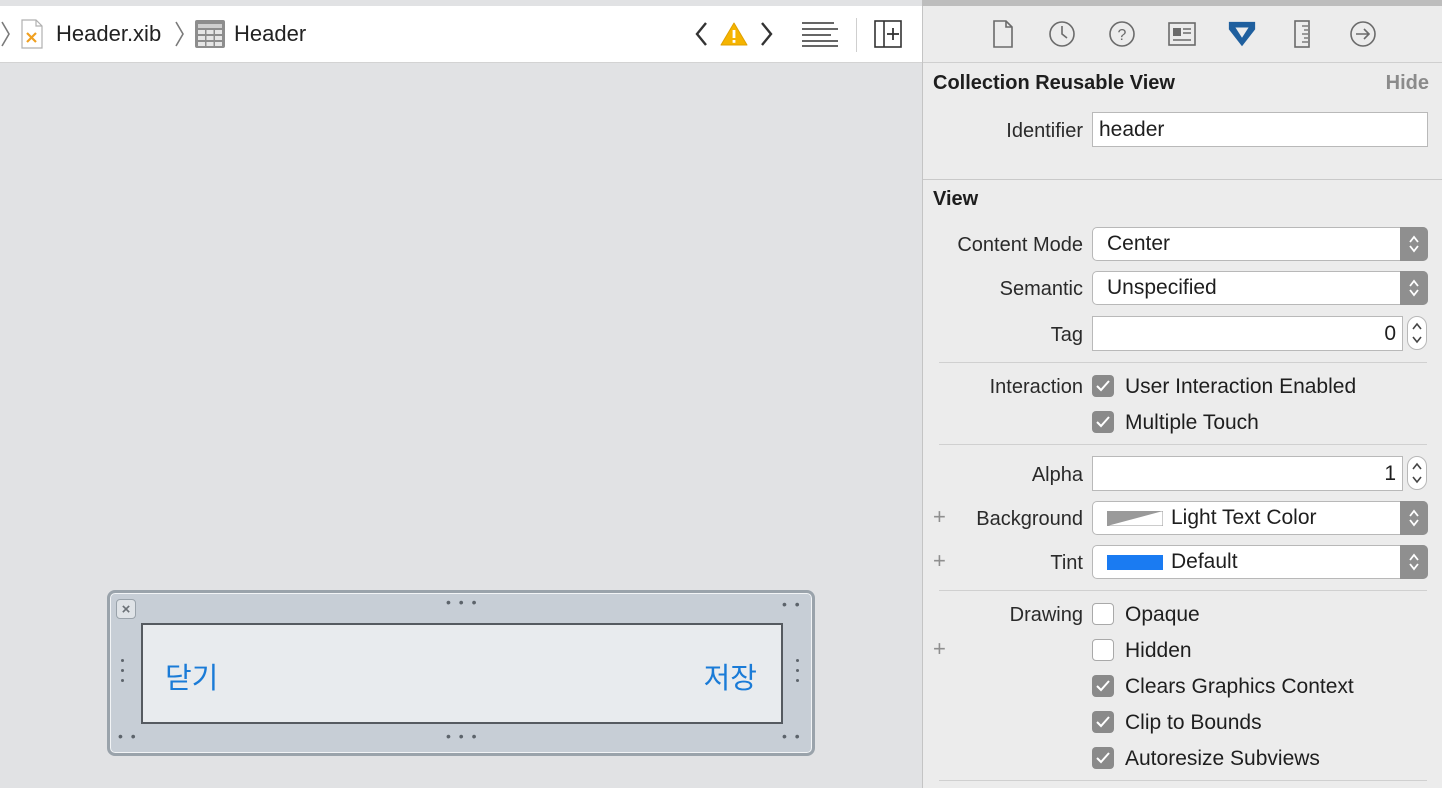 Image resolution: width=1442 pixels, height=788 pixels. I want to click on connections-icon, so click(1363, 34).